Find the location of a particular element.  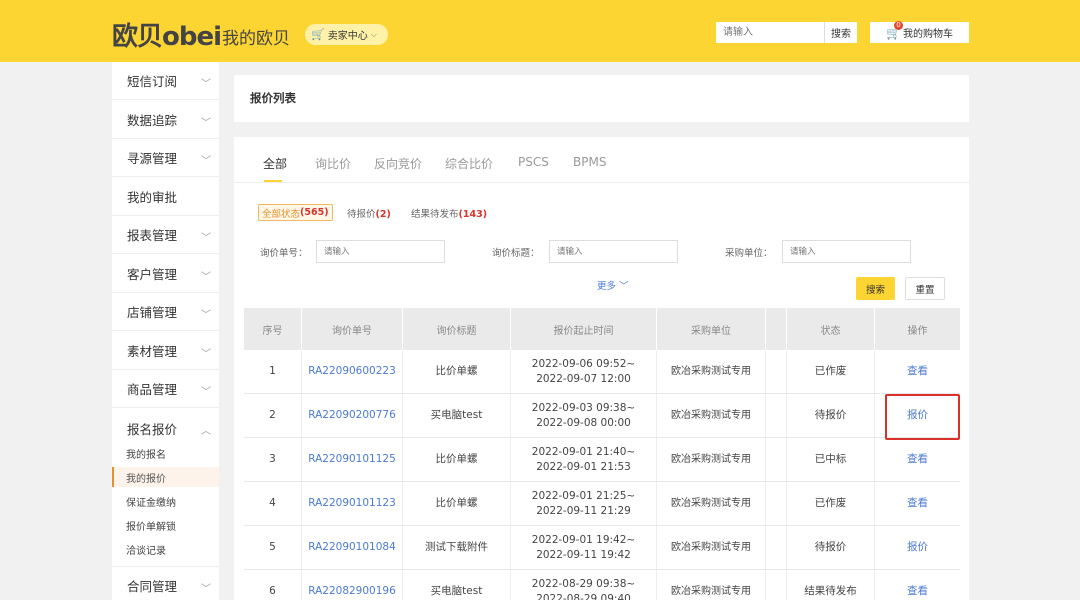

cell-time: 2022-08-29 09:38~ 2022-08-29 09:40 is located at coordinates (584, 585).